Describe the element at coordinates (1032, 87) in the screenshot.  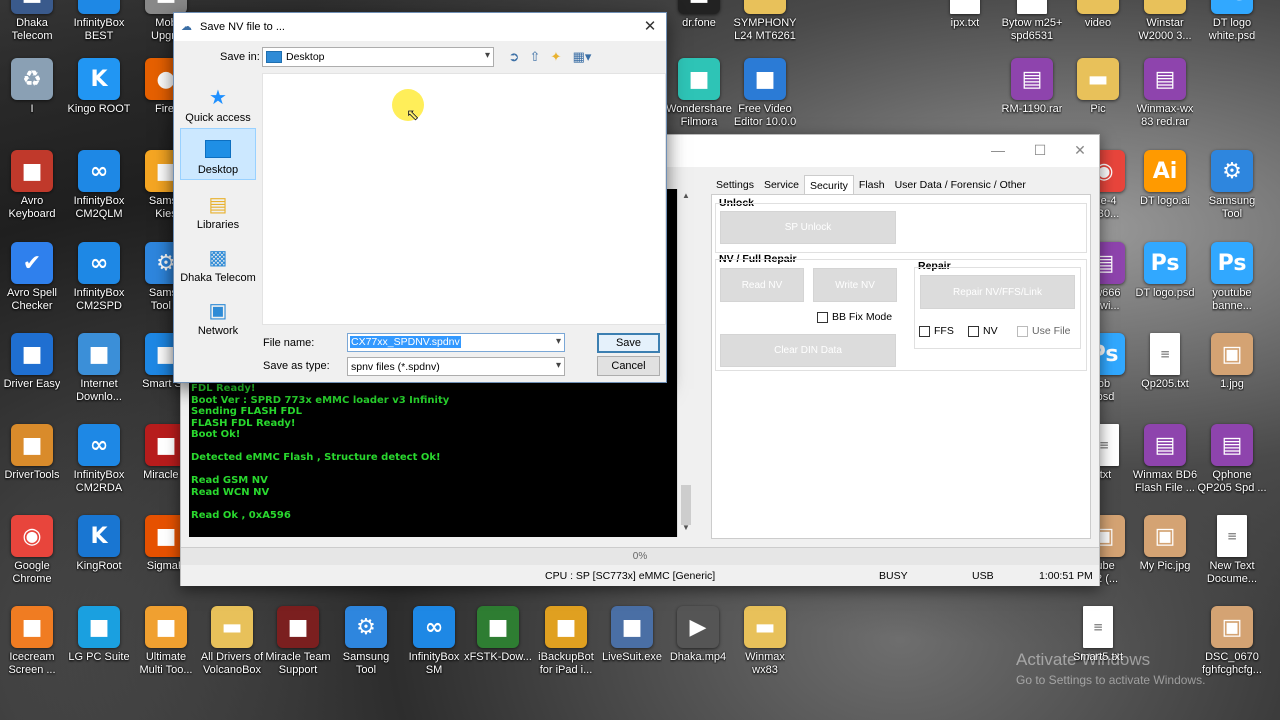
I see `desktop-shortcut: ▤ RM-1190.rar` at that location.